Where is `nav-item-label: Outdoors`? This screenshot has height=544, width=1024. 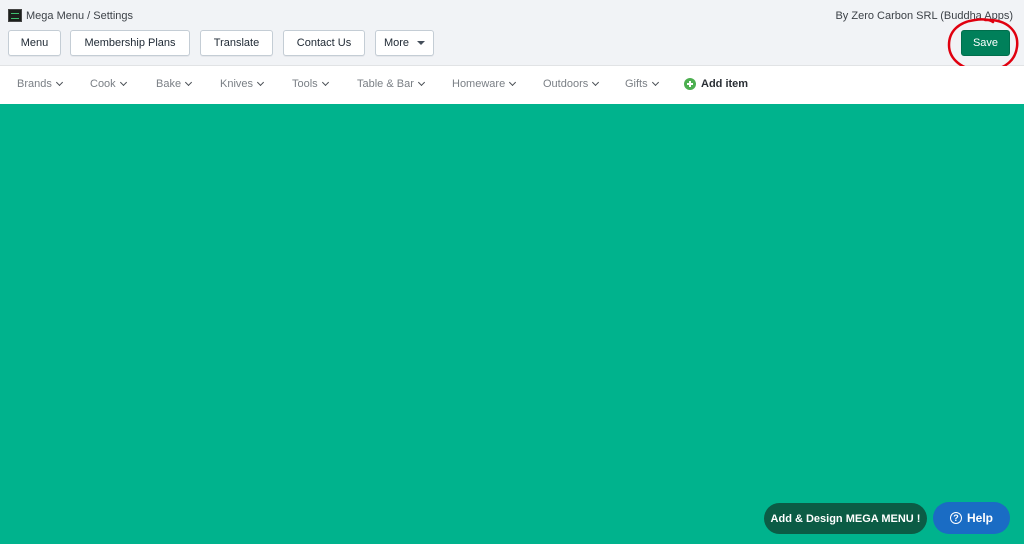
nav-item-label: Outdoors is located at coordinates (566, 84).